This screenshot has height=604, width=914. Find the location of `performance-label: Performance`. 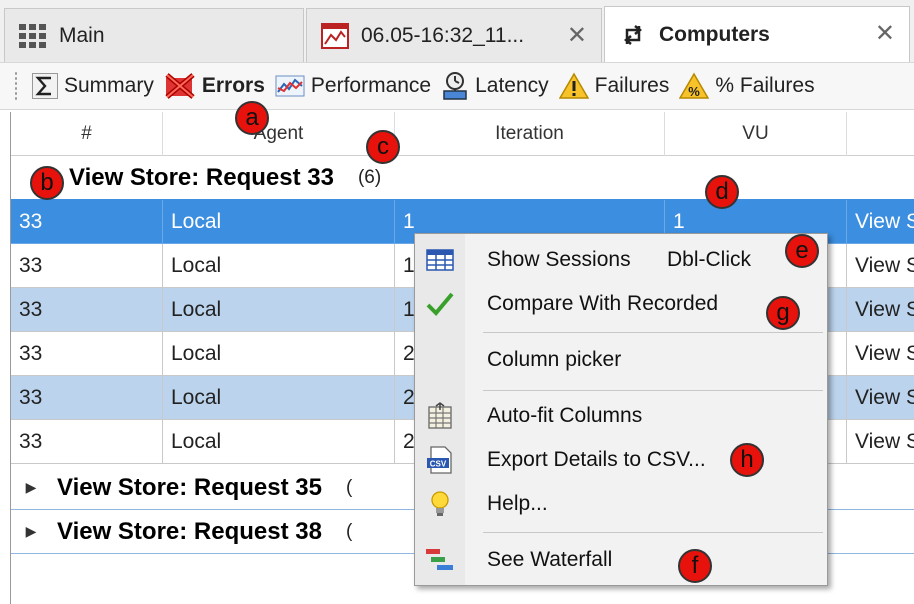

performance-label: Performance is located at coordinates (371, 85).